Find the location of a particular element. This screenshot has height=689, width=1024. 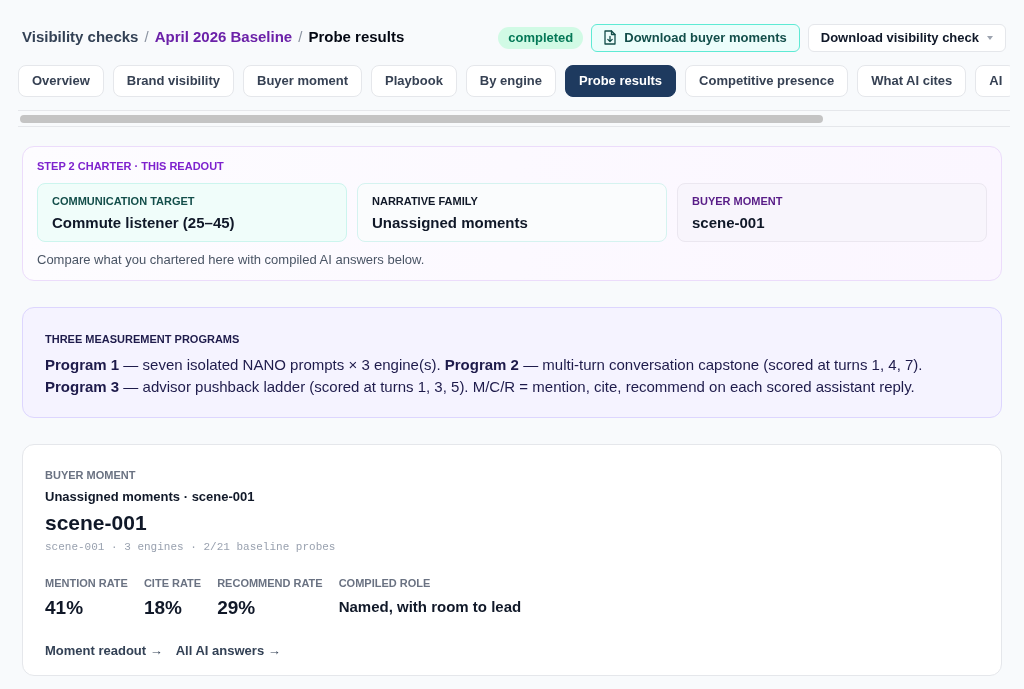

metric-value: 41% is located at coordinates (65, 608).